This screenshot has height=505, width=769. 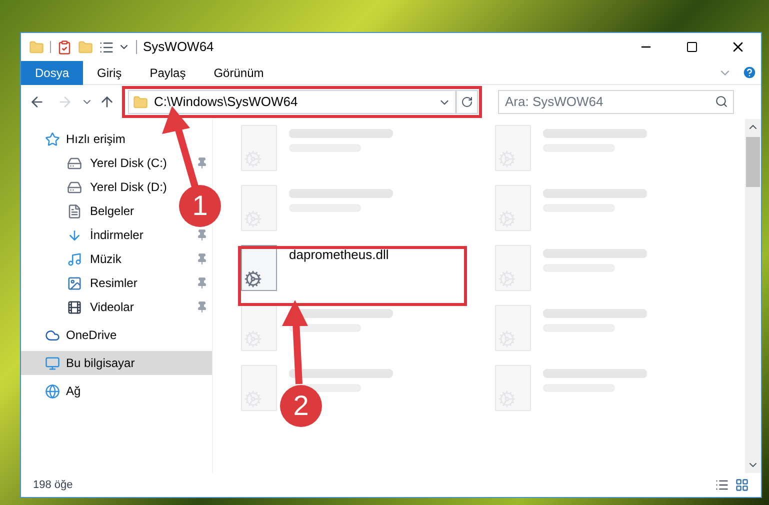 What do you see at coordinates (721, 101) in the screenshot?
I see `search-icon` at bounding box center [721, 101].